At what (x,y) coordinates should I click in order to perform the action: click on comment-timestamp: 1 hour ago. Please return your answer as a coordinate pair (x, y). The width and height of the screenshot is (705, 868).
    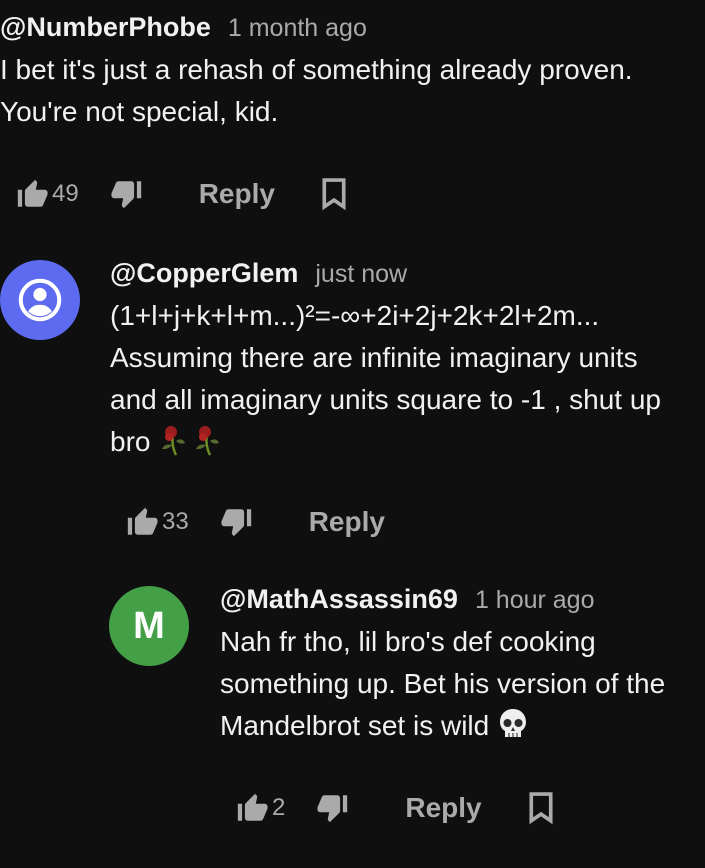
    Looking at the image, I should click on (535, 600).